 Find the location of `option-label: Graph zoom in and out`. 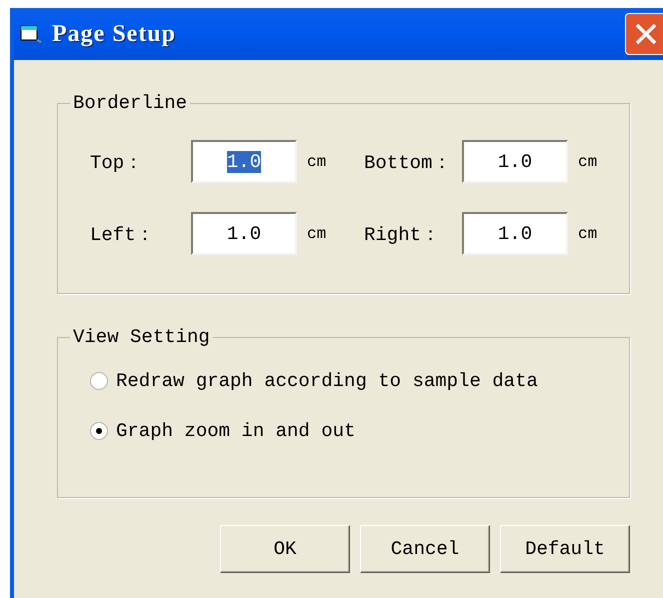

option-label: Graph zoom in and out is located at coordinates (236, 431).